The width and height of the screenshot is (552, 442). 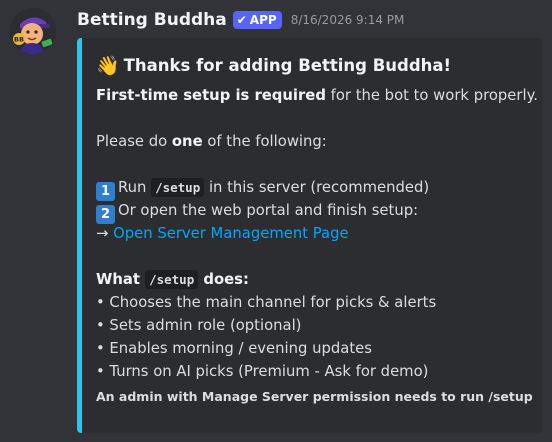 I want to click on app-badge: ✔ APP, so click(x=257, y=20).